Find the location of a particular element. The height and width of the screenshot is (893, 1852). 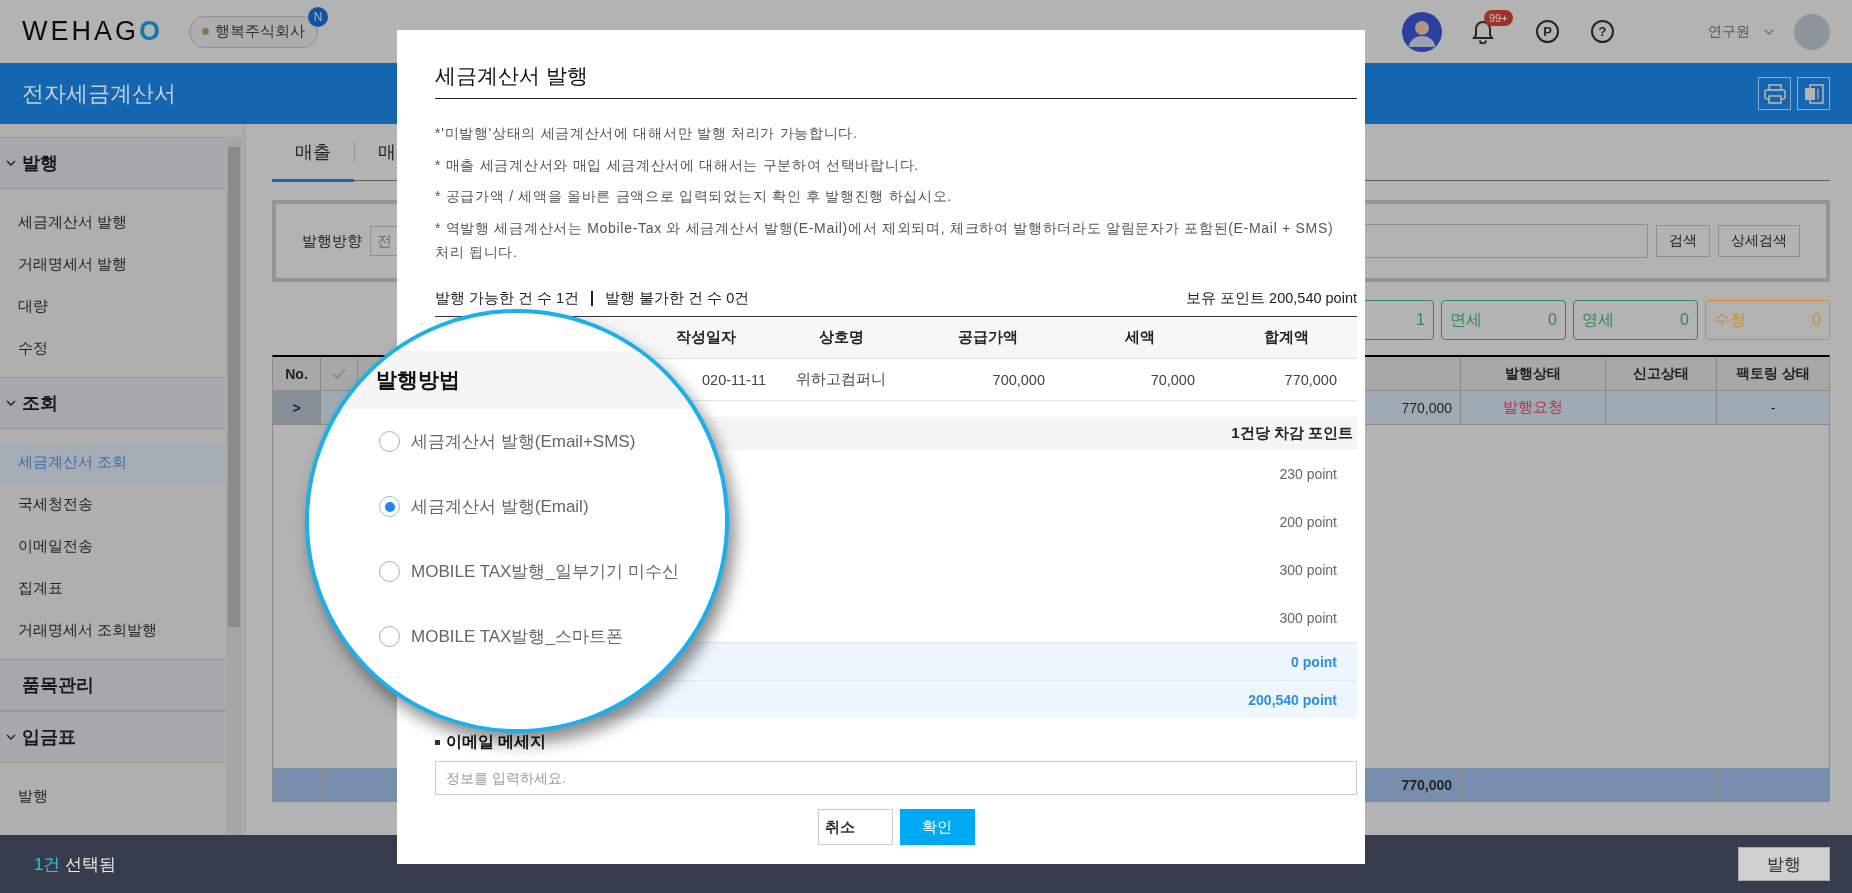

selected-label: 선택됨 is located at coordinates (91, 864).